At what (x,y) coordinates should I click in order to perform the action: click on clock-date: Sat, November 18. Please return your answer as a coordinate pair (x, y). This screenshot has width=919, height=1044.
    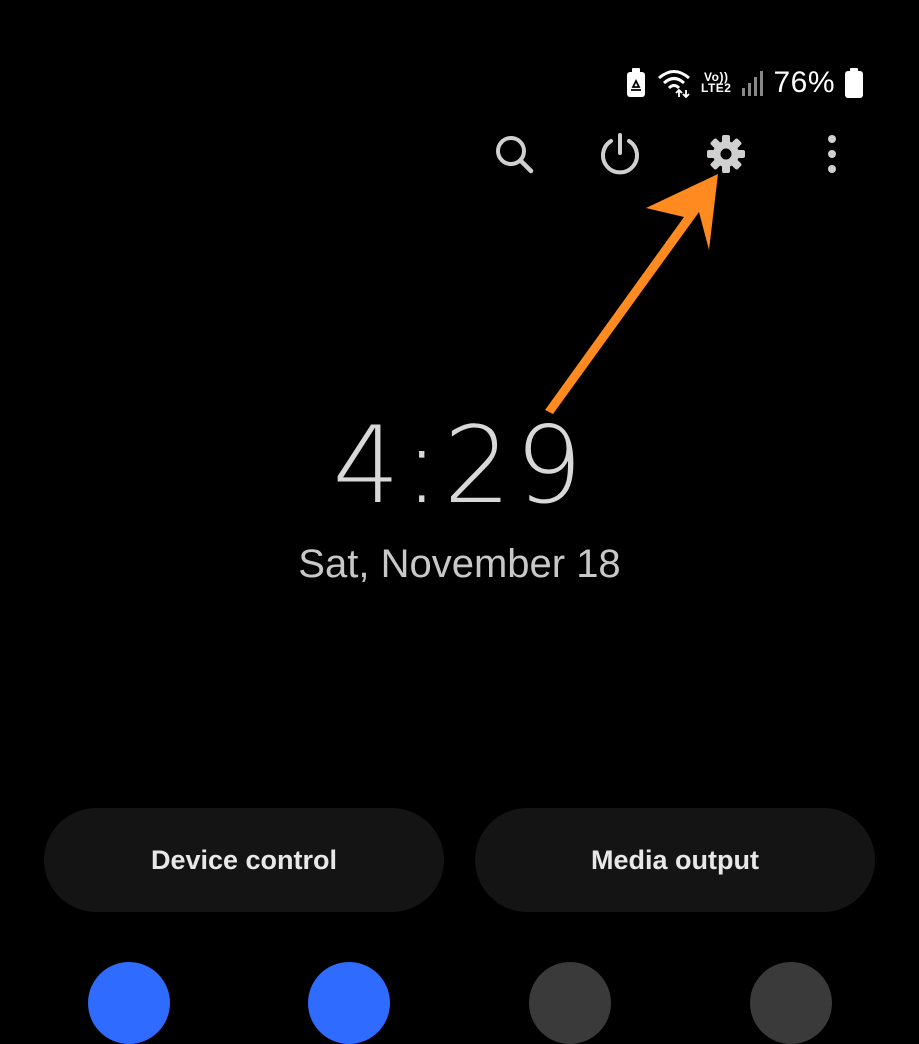
    Looking at the image, I should click on (459, 564).